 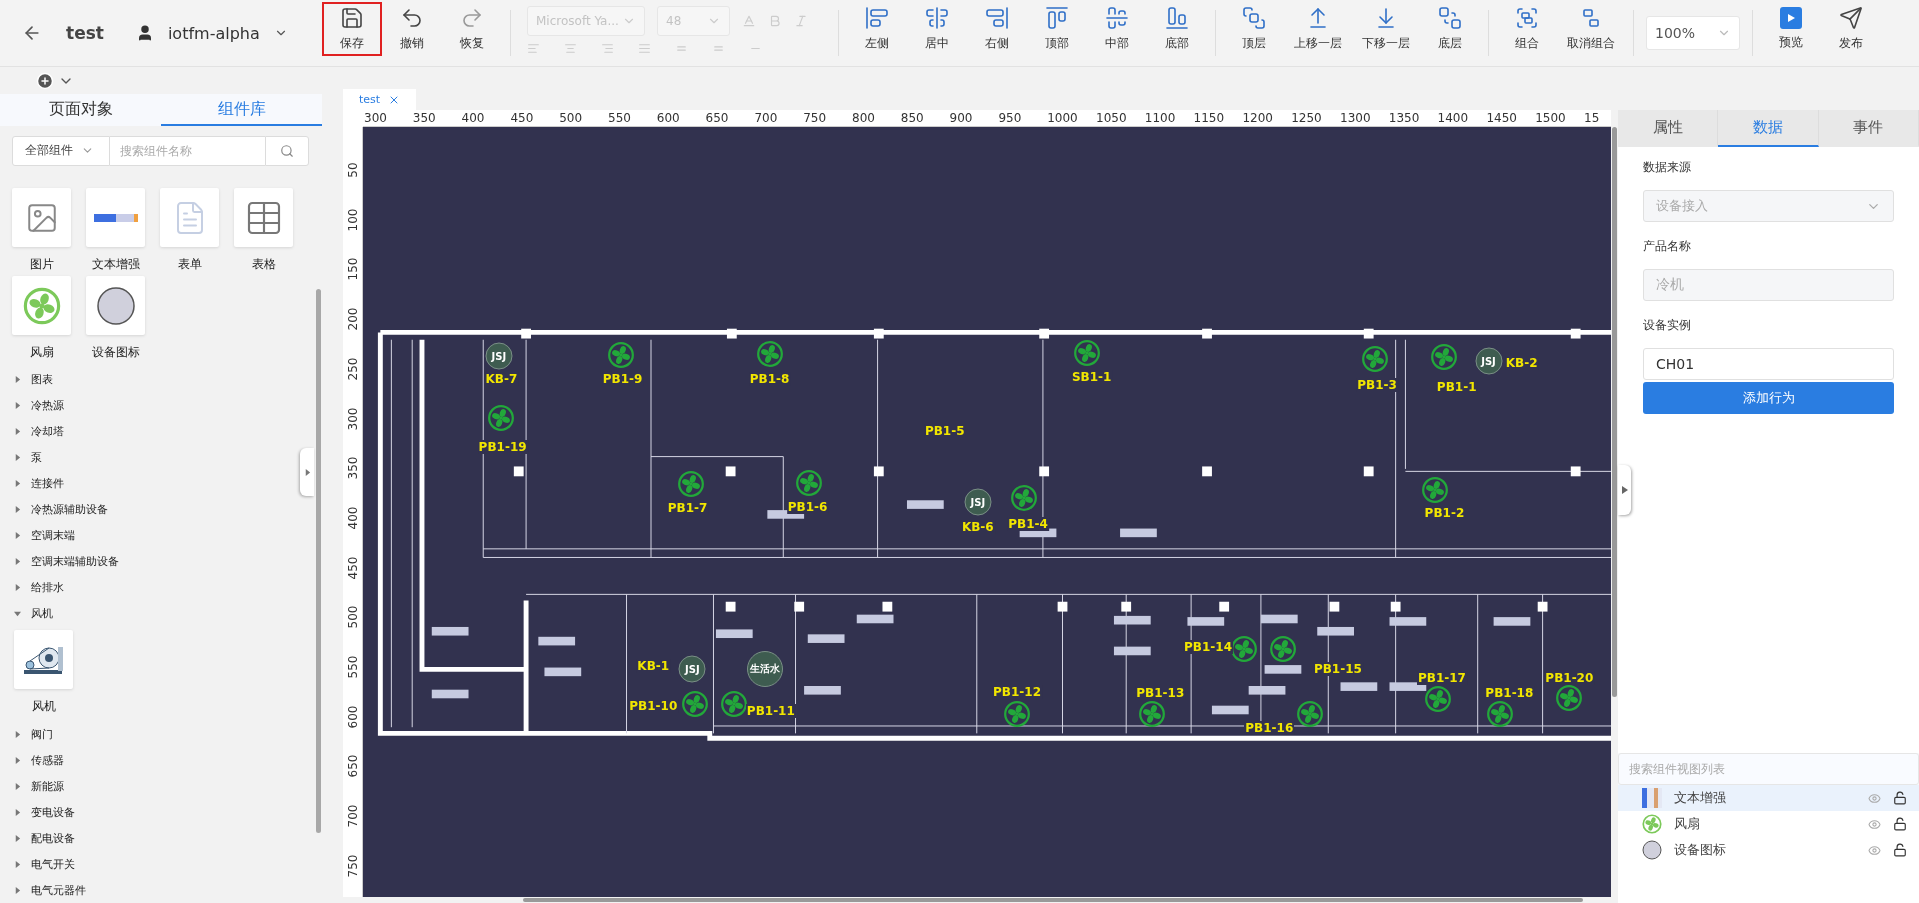 I want to click on search-button, so click(x=287, y=150).